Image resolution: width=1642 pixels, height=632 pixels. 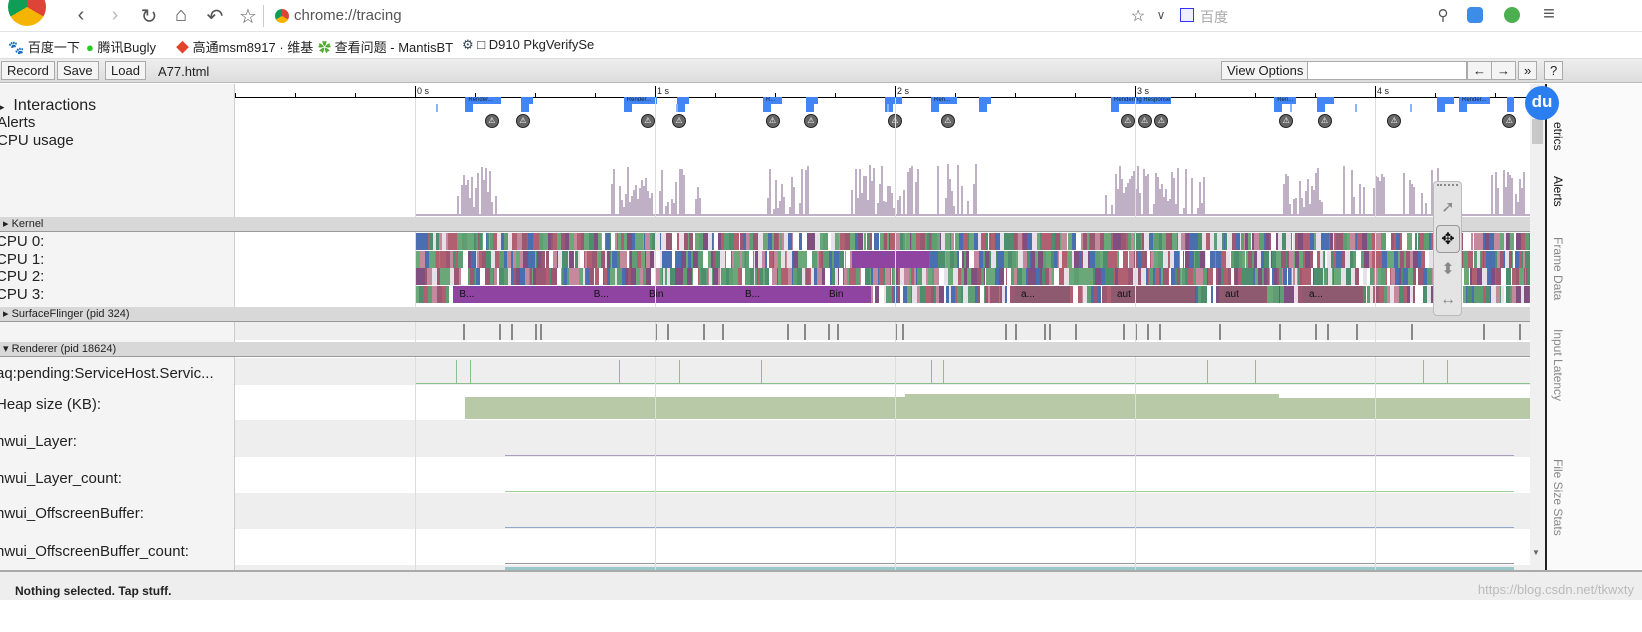 What do you see at coordinates (1448, 300) in the screenshot?
I see `timing-tool-icon: ↔` at bounding box center [1448, 300].